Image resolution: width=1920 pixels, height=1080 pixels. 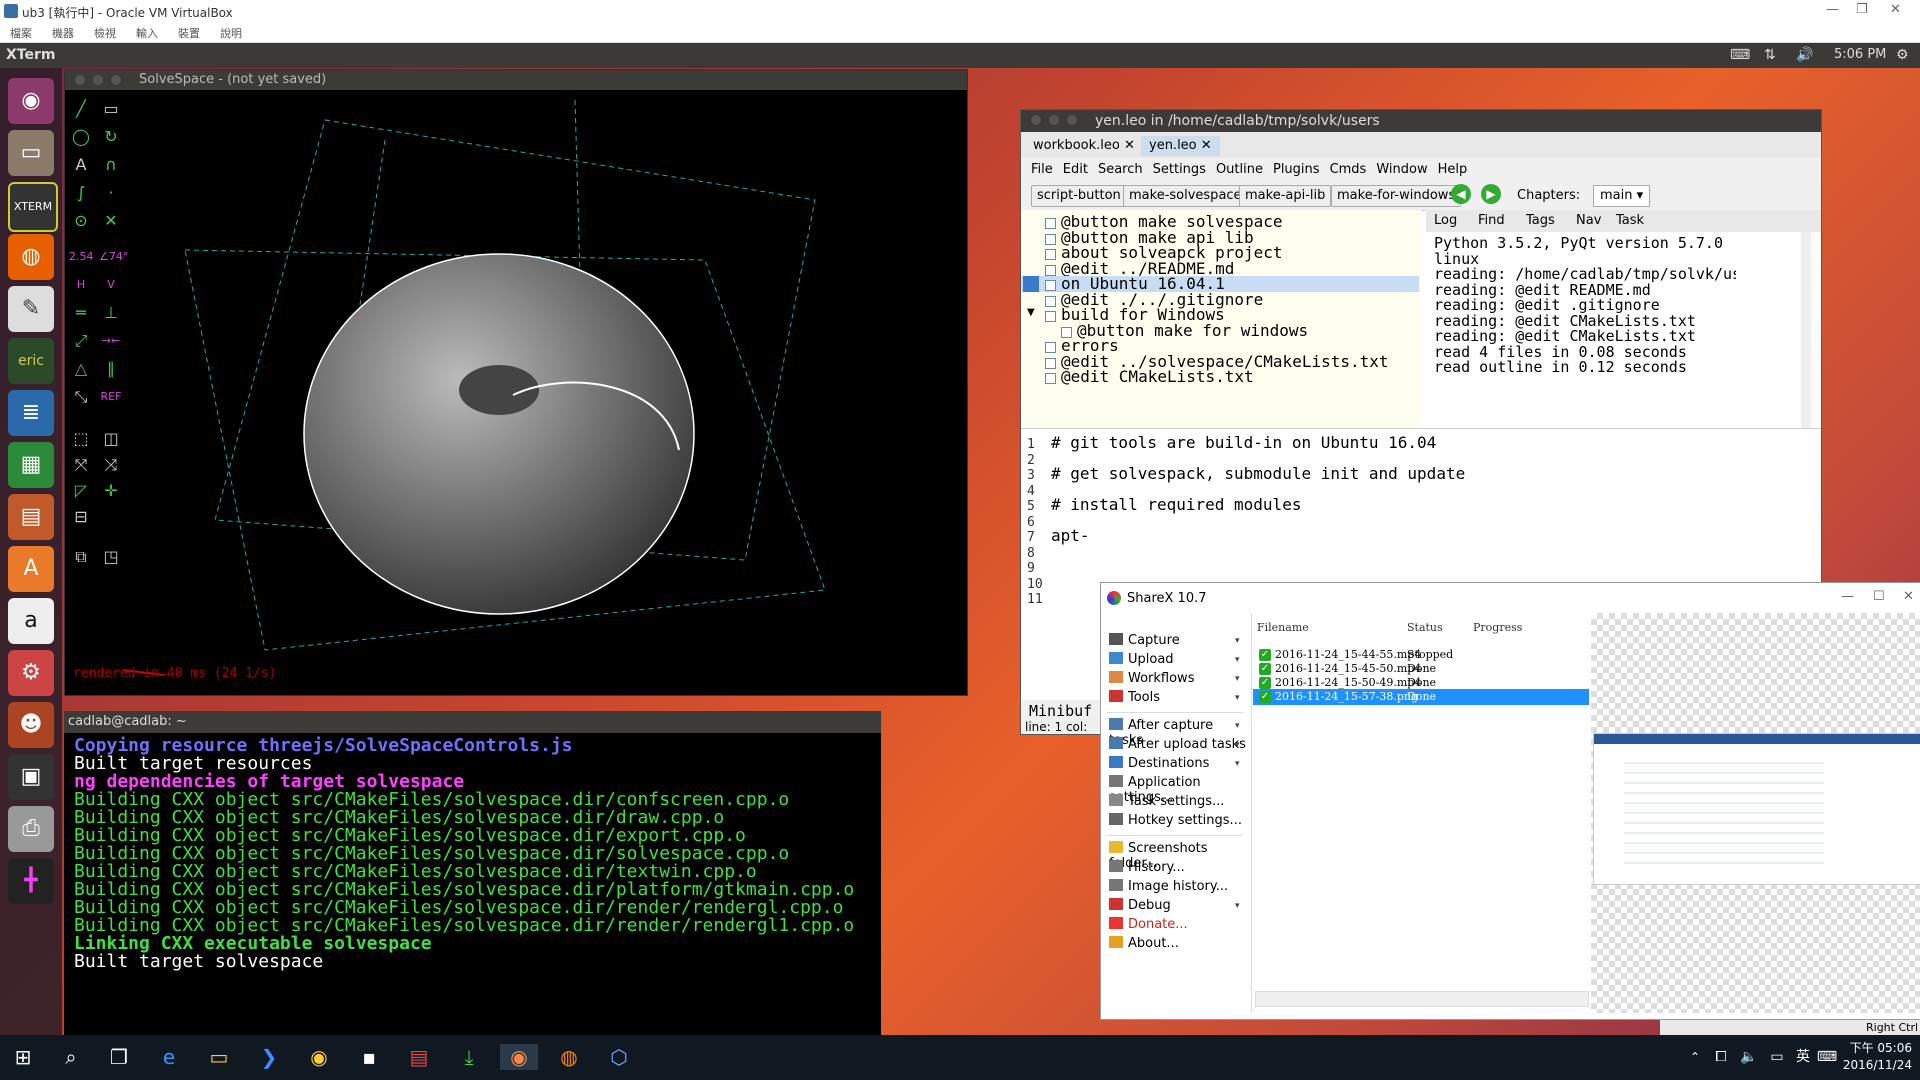 I want to click on powershell-icon: ❯, so click(x=269, y=1057).